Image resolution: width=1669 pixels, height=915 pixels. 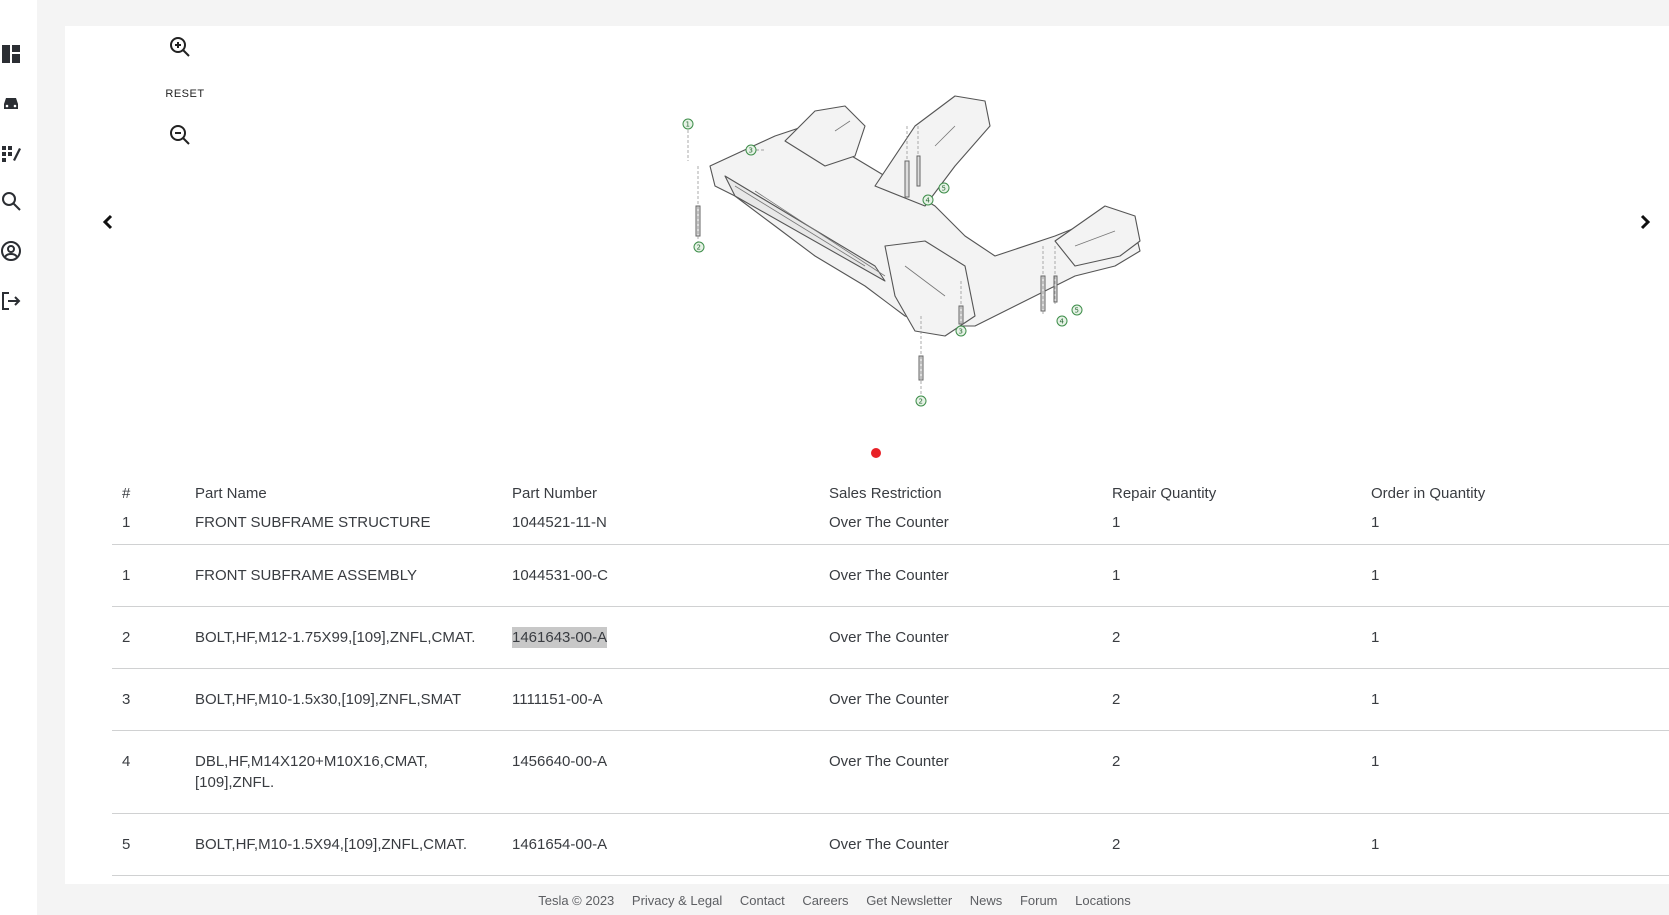 What do you see at coordinates (554, 493) in the screenshot?
I see `col-header-part-number: Part Number` at bounding box center [554, 493].